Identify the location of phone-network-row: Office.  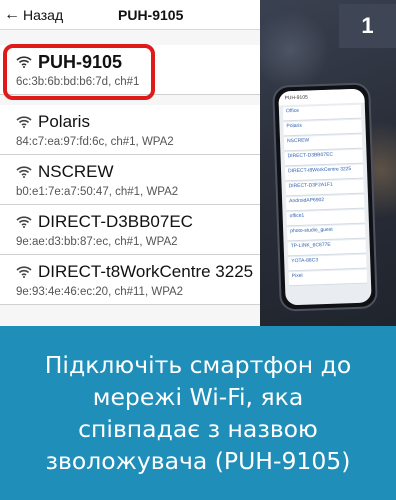
(322, 113).